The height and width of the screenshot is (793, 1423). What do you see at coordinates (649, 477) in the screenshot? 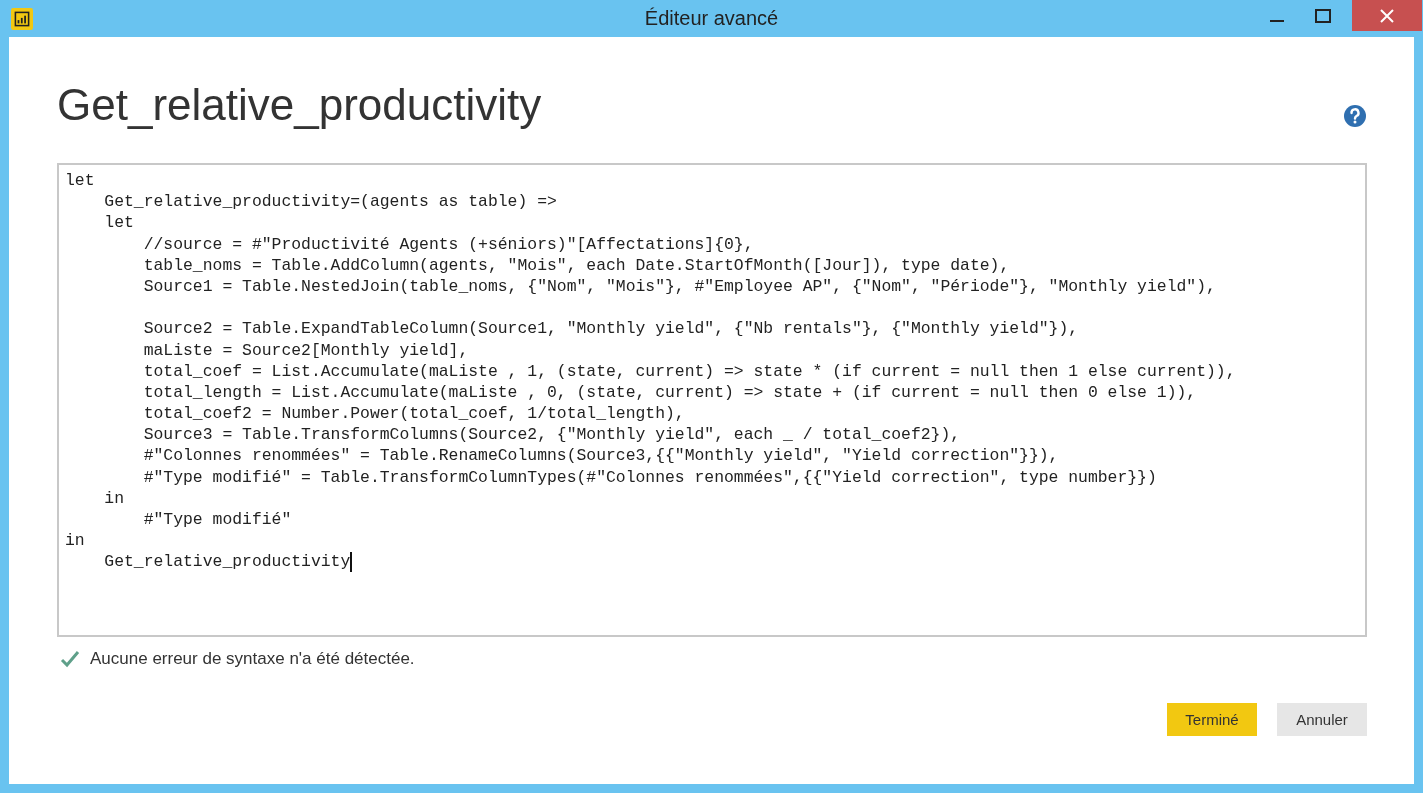
I see `code-line: #"Type modifié" = Table.TransformColumnTypes(#"Colonnes renommées",{{"Yield correction", type number}})` at bounding box center [649, 477].